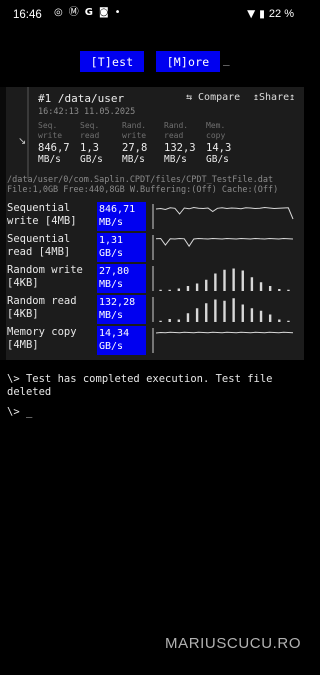  What do you see at coordinates (219, 148) in the screenshot?
I see `summary-value: 14,3` at bounding box center [219, 148].